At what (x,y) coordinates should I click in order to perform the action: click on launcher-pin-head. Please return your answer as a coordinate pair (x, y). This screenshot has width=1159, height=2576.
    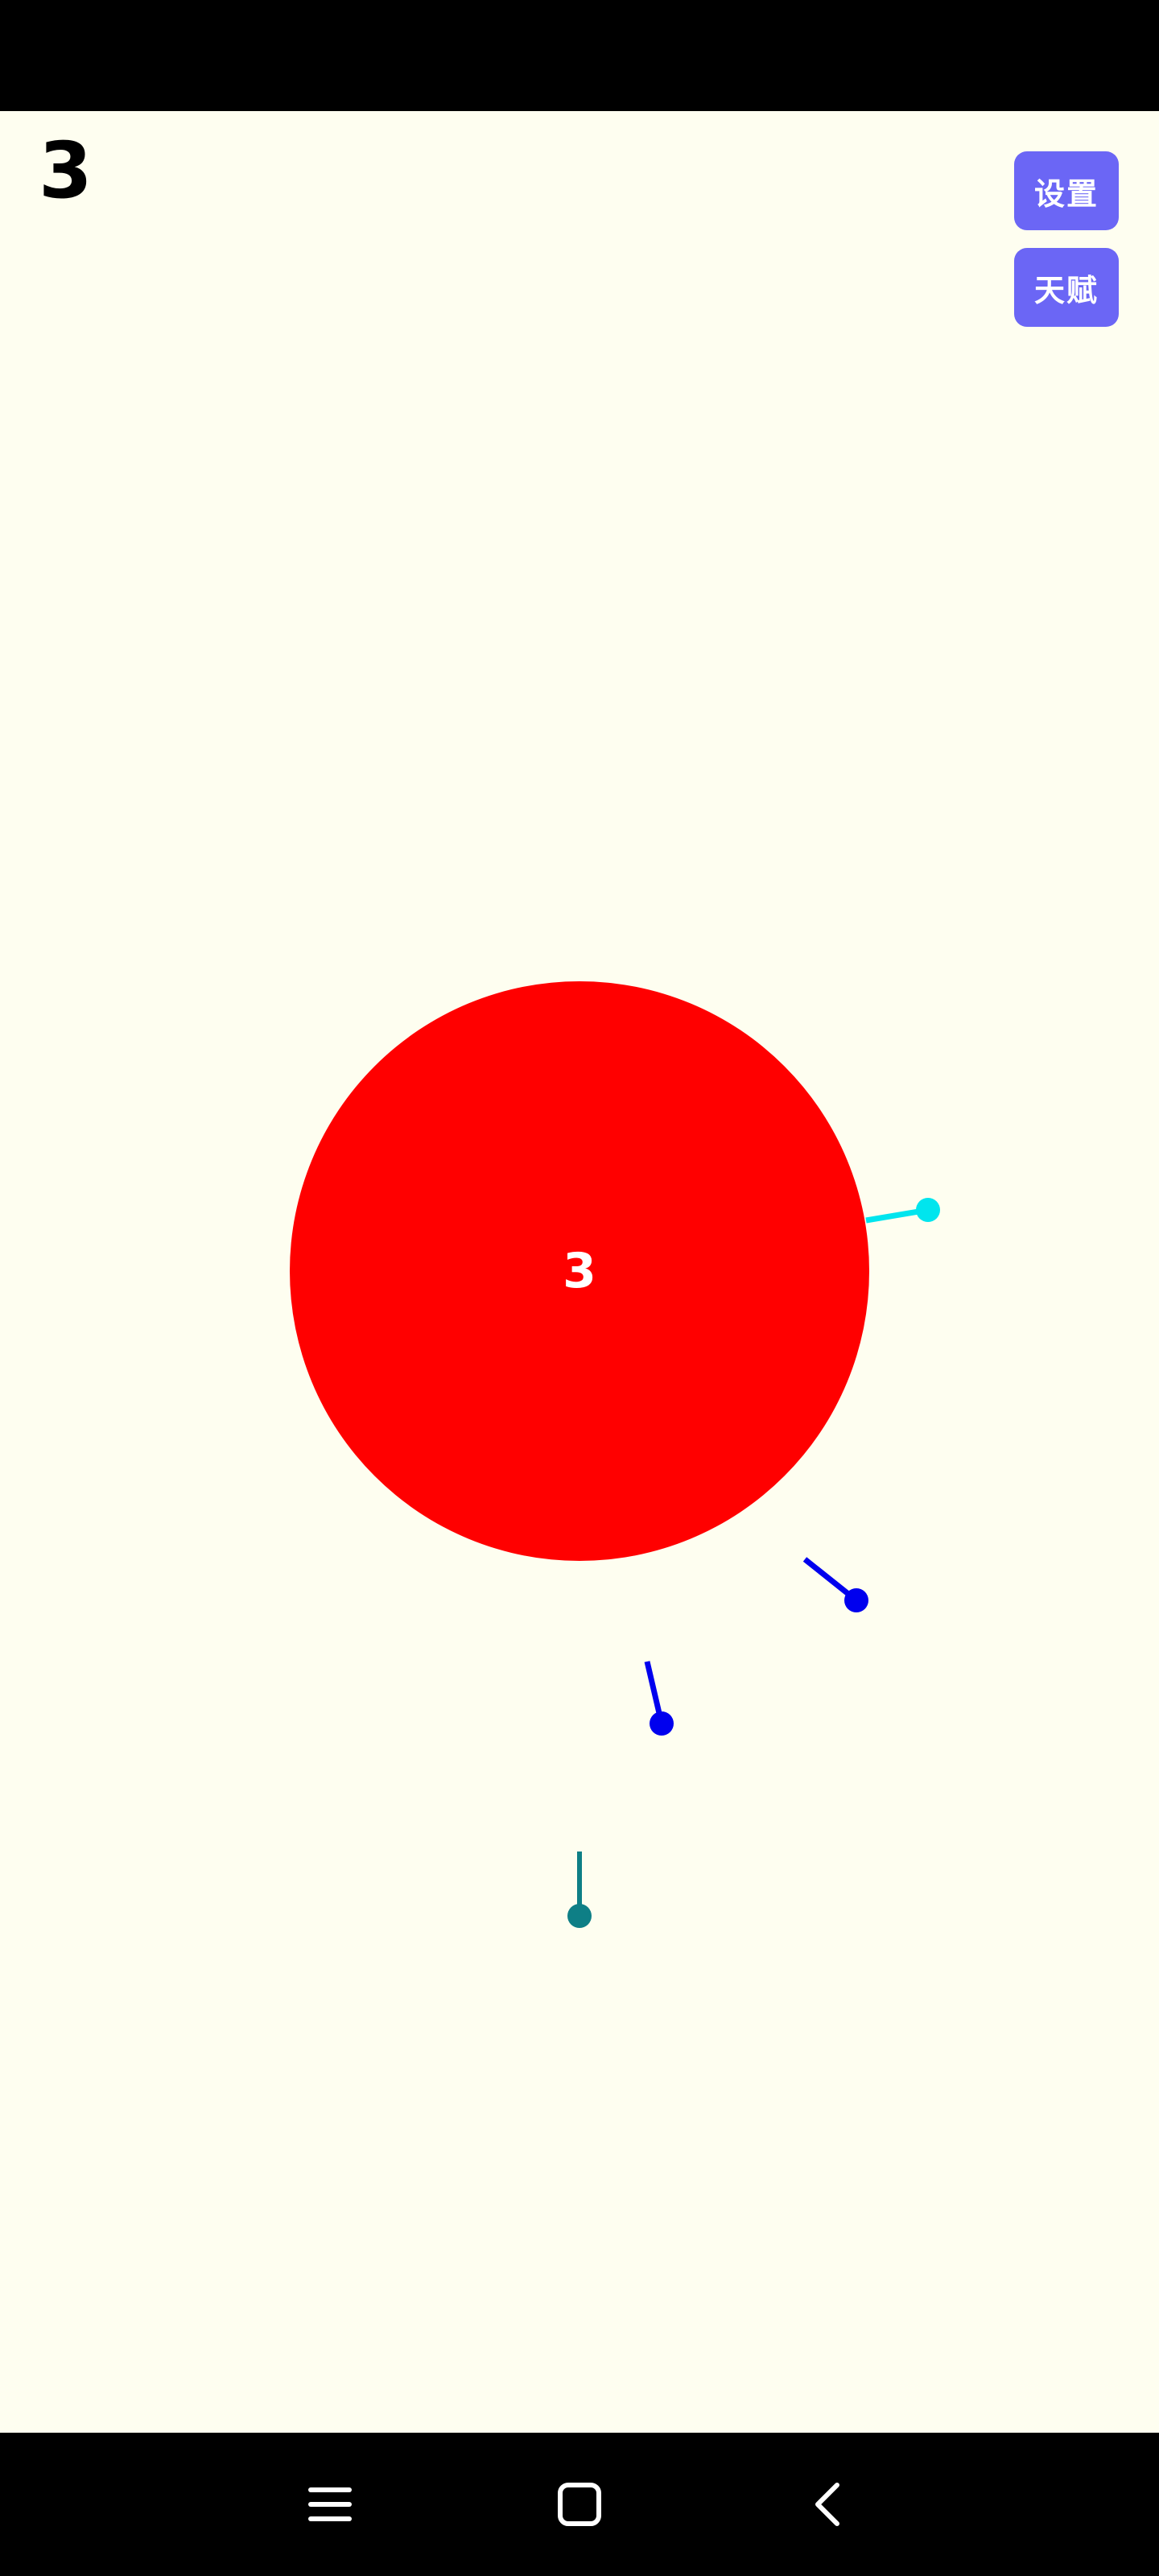
    Looking at the image, I should click on (579, 1916).